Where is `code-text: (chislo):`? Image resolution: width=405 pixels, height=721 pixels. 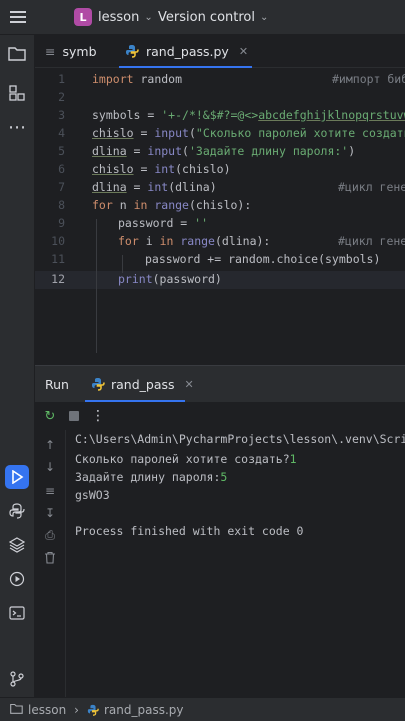
code-text: (chislo): is located at coordinates (220, 205).